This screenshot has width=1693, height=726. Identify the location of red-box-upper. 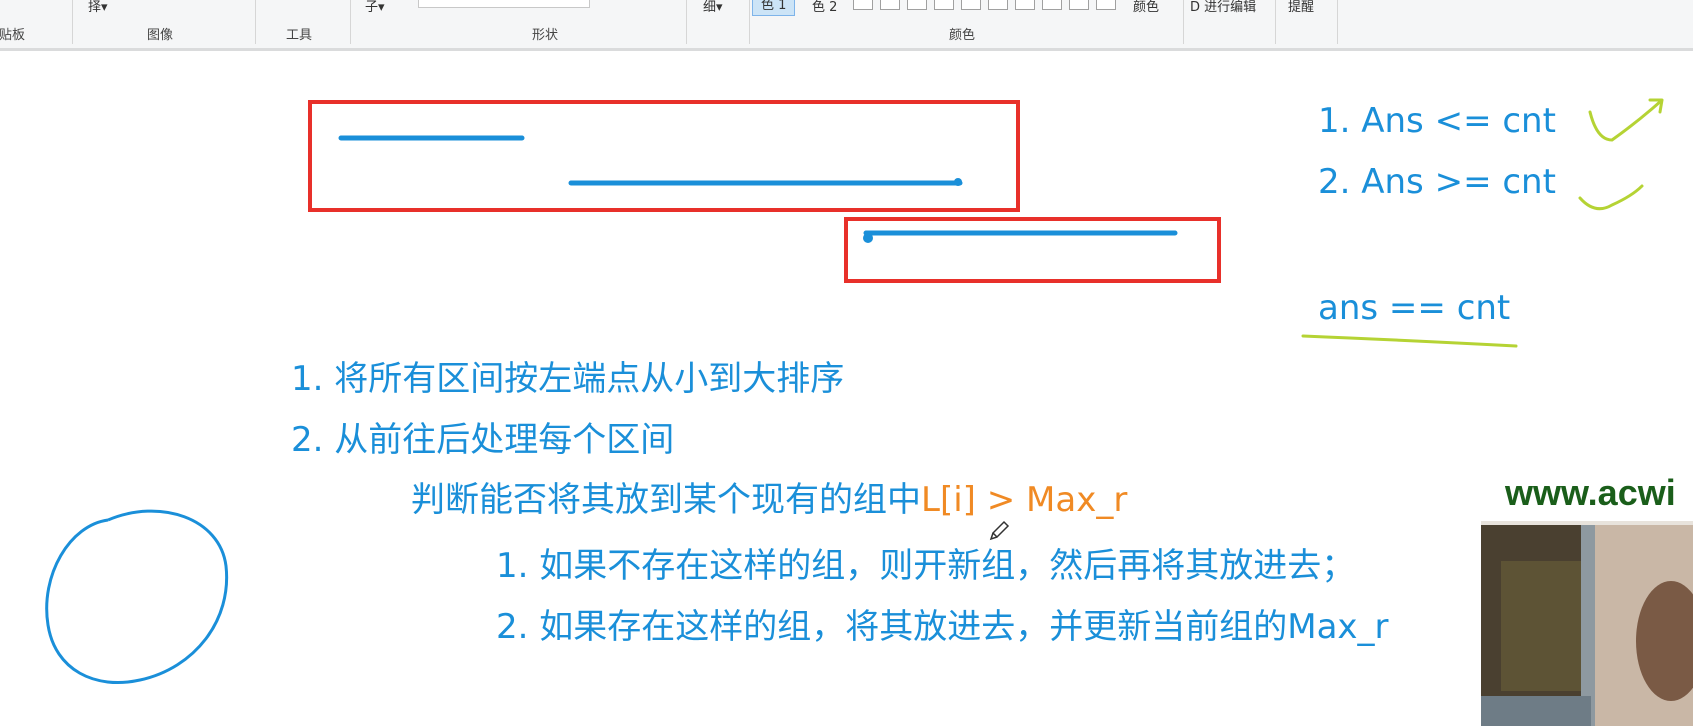
(664, 156).